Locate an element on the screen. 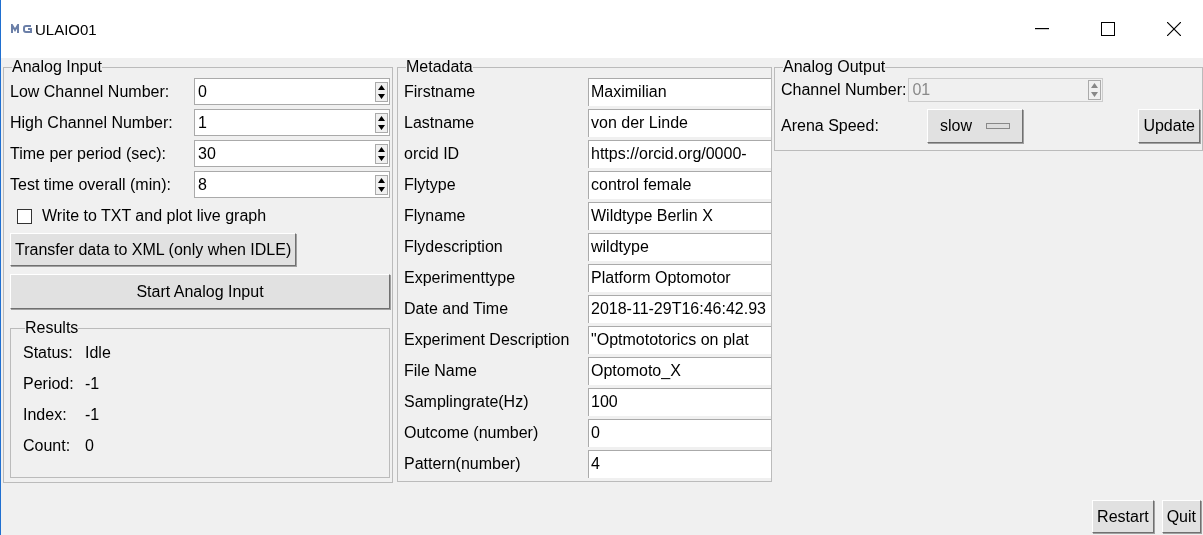 This screenshot has height=535, width=1203. result-label: Period: is located at coordinates (49, 383).